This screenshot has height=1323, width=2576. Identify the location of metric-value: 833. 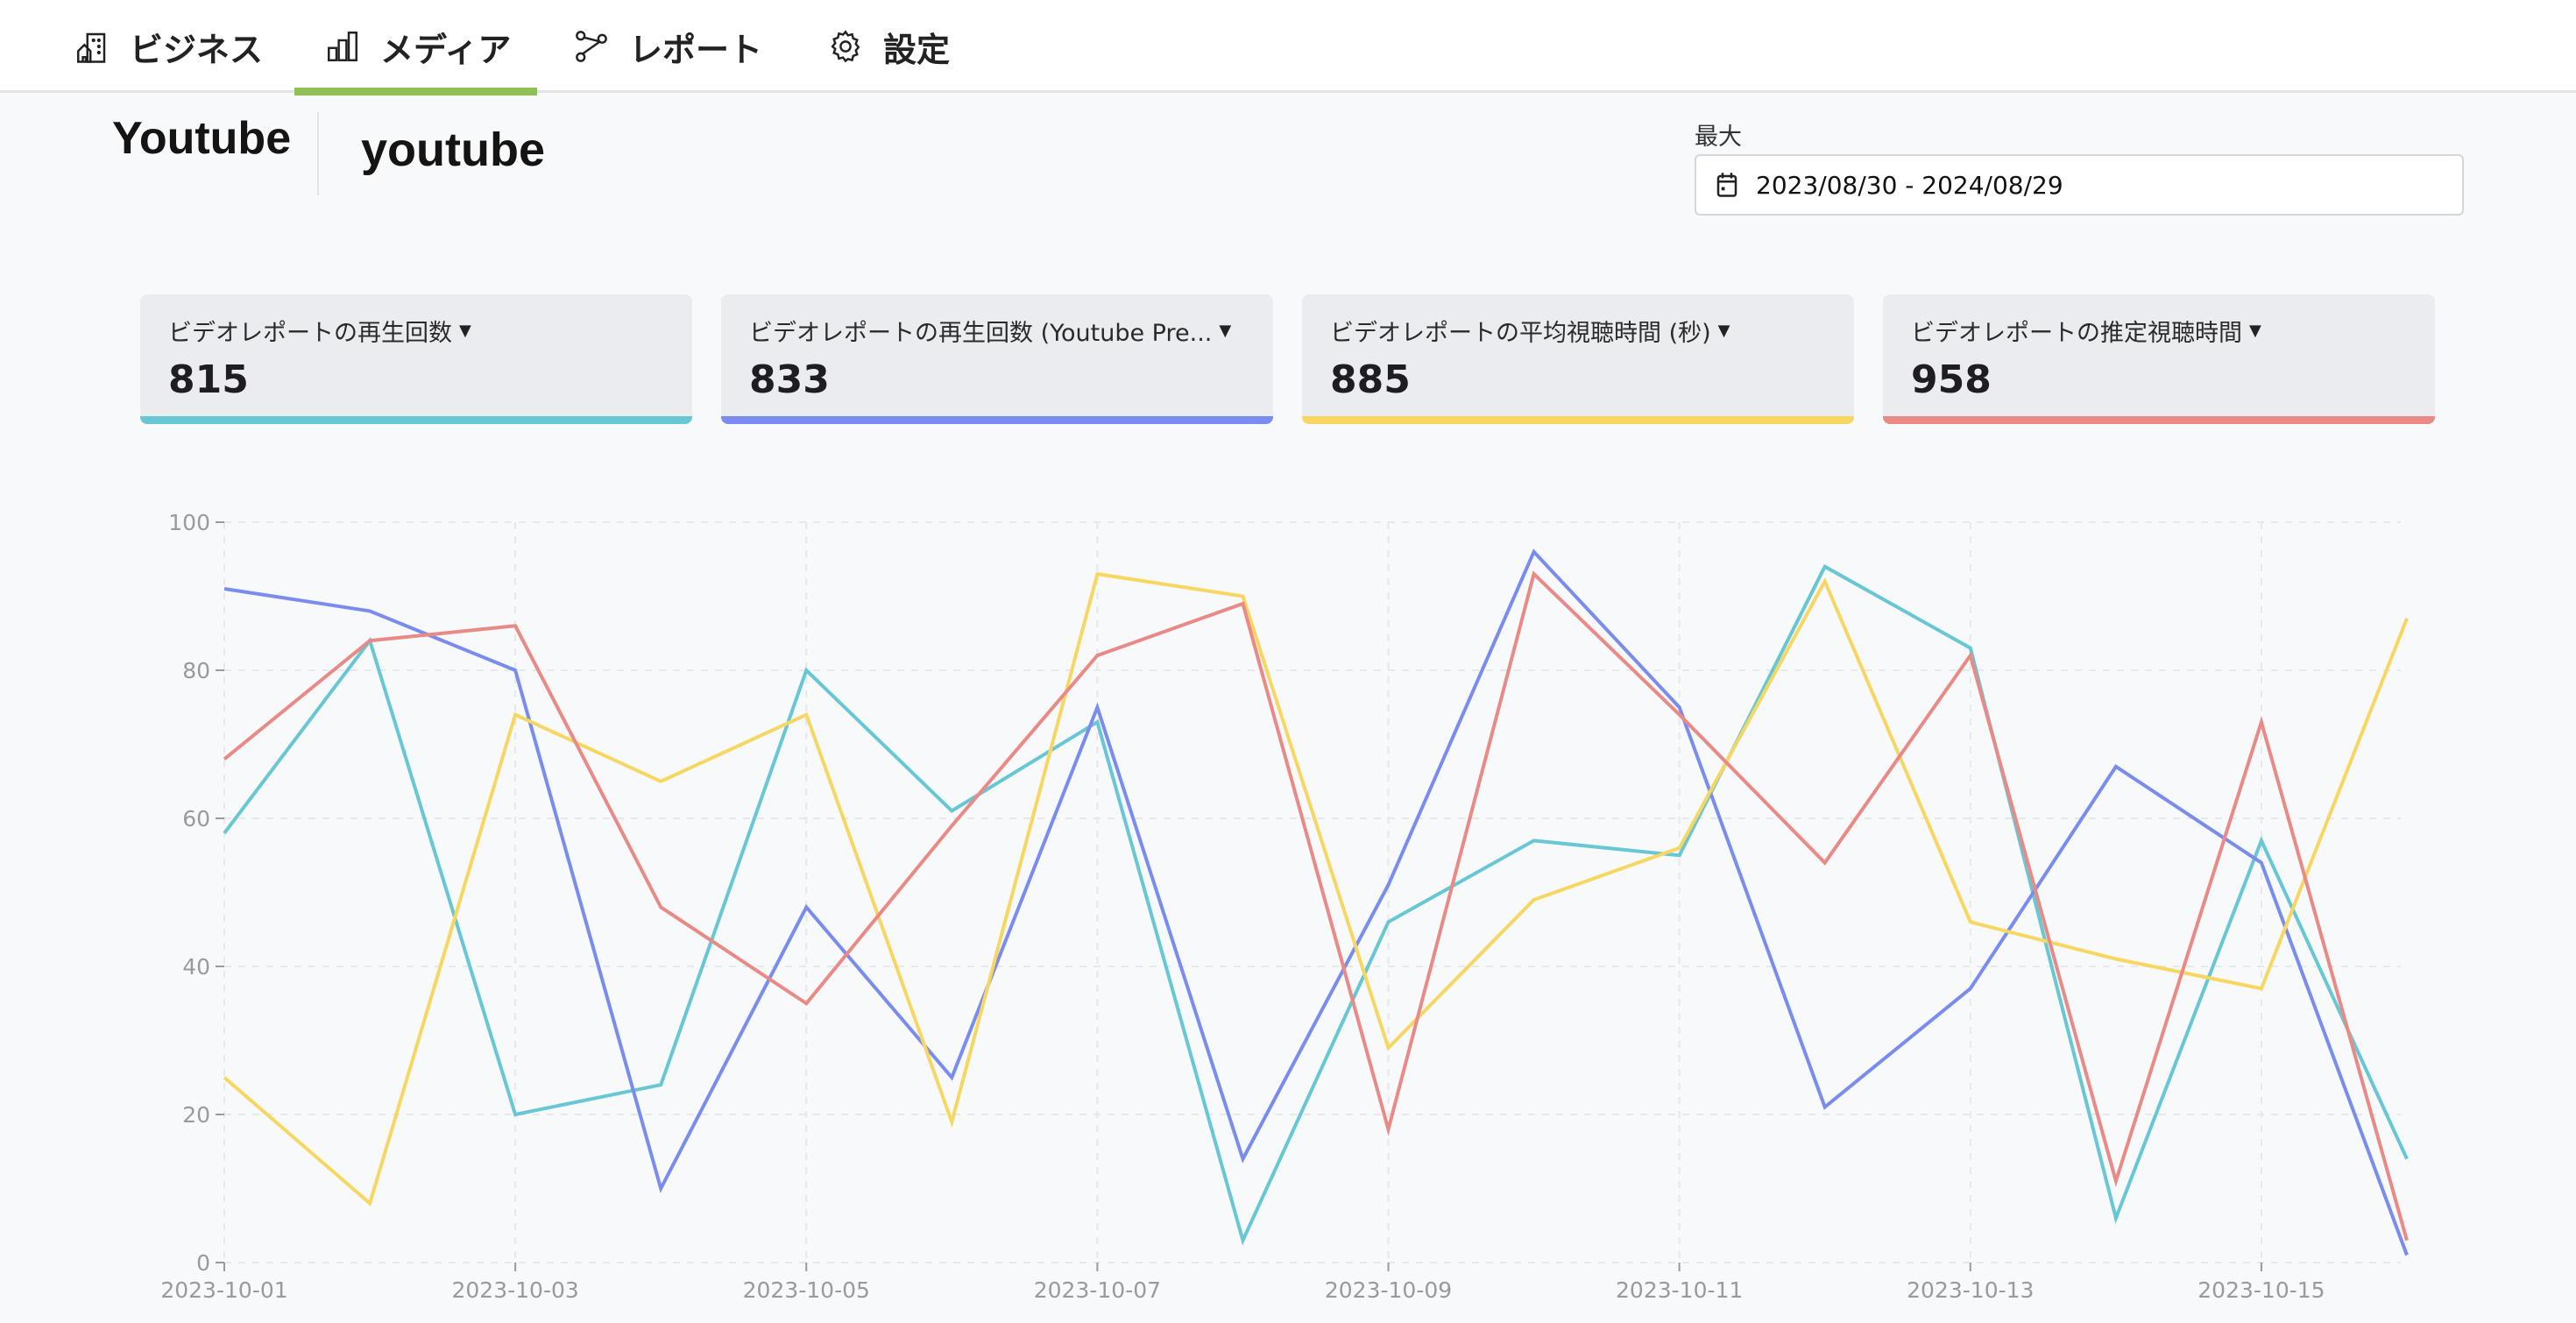
(789, 379).